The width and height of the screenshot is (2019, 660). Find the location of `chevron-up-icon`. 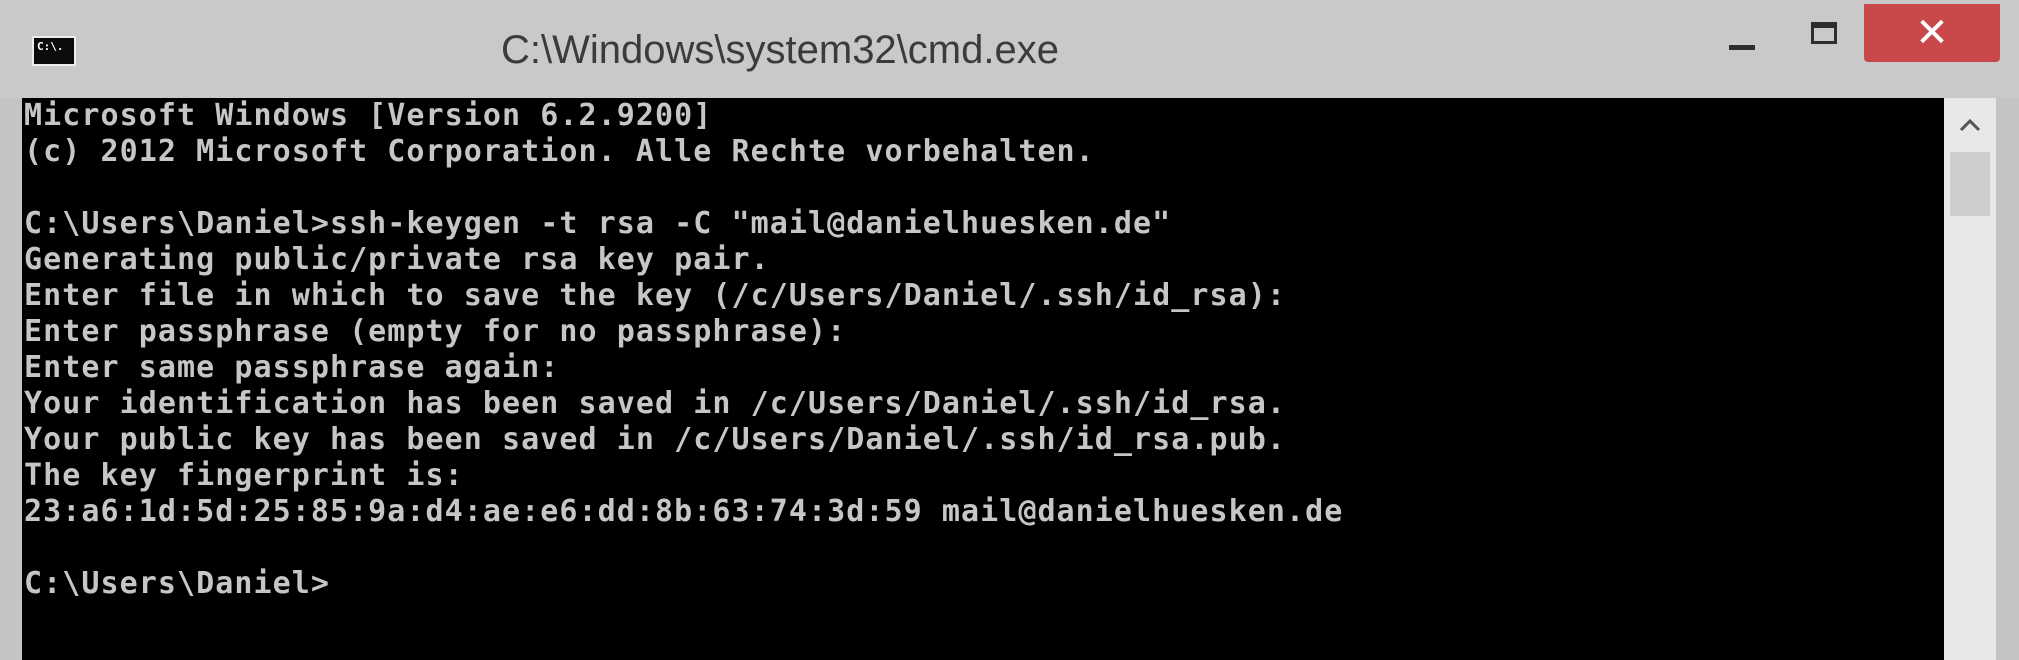

chevron-up-icon is located at coordinates (1970, 125).